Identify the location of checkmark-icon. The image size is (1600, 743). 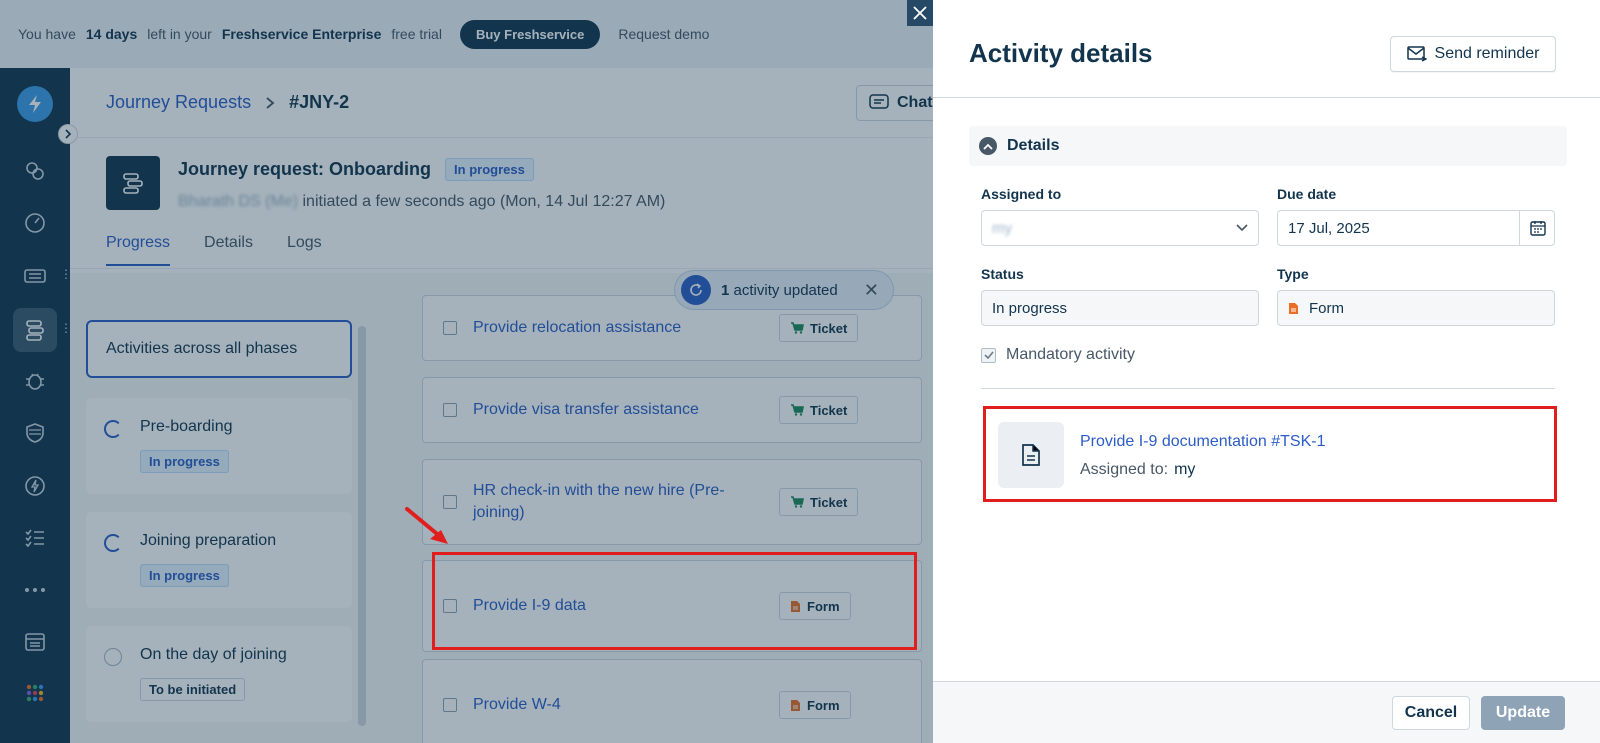
(988, 355).